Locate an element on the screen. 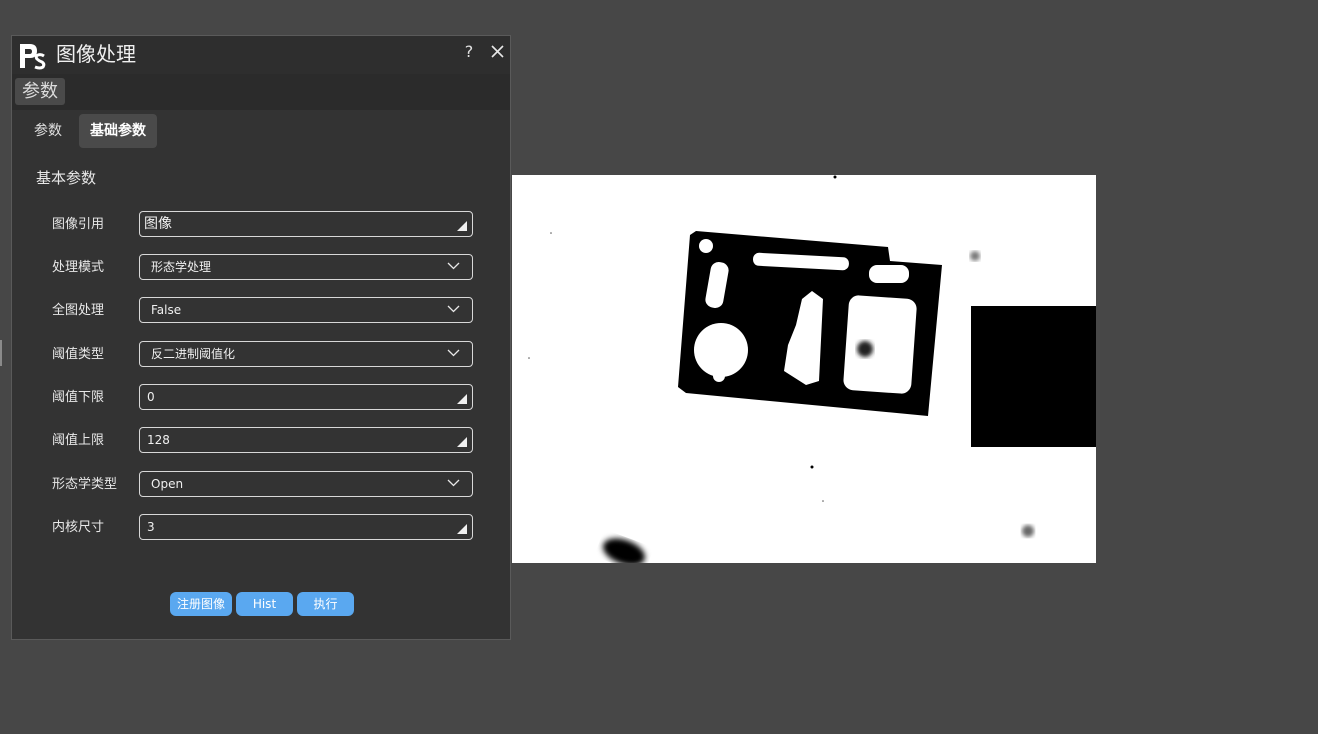 Image resolution: width=1318 pixels, height=734 pixels. threshold-upper-label: 阈值上限 is located at coordinates (78, 440).